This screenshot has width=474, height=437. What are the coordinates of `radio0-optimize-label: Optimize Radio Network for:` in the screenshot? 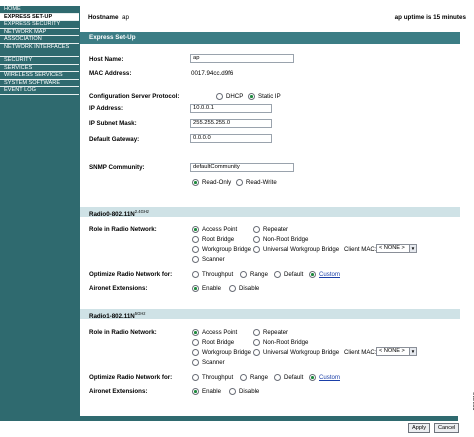 It's located at (131, 274).